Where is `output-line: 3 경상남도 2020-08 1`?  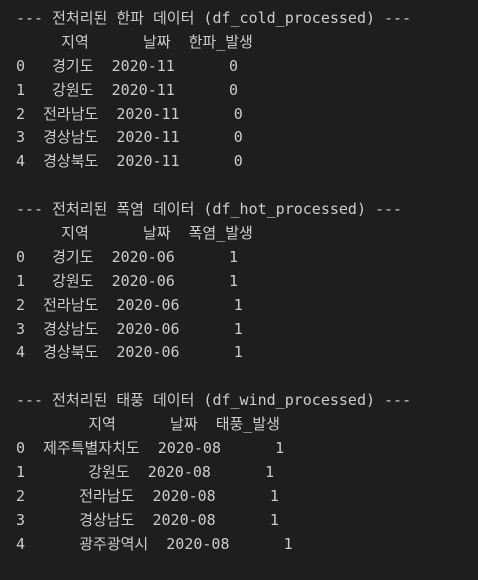 output-line: 3 경상남도 2020-08 1 is located at coordinates (147, 519).